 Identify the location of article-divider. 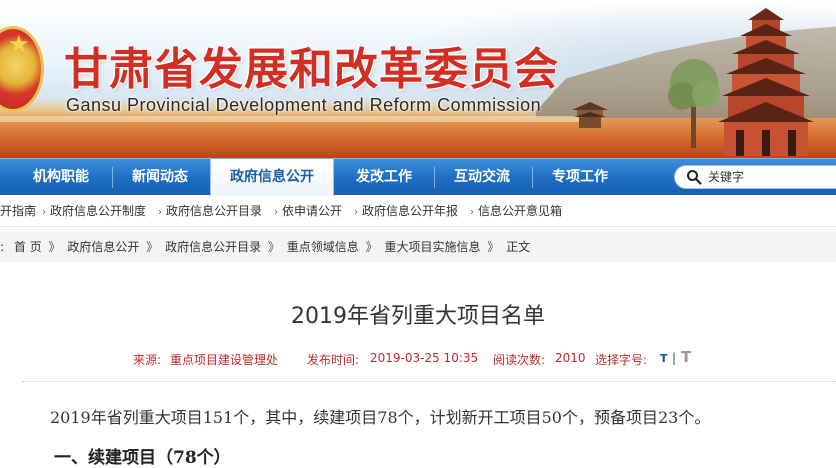
(429, 381).